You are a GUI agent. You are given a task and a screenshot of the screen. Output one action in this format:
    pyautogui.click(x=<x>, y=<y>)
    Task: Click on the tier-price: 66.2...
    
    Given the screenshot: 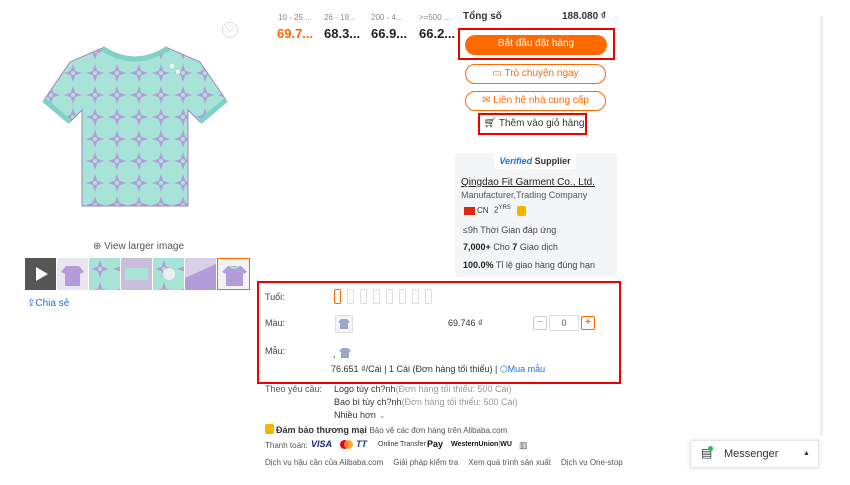 What is the action you would take?
    pyautogui.click(x=437, y=33)
    